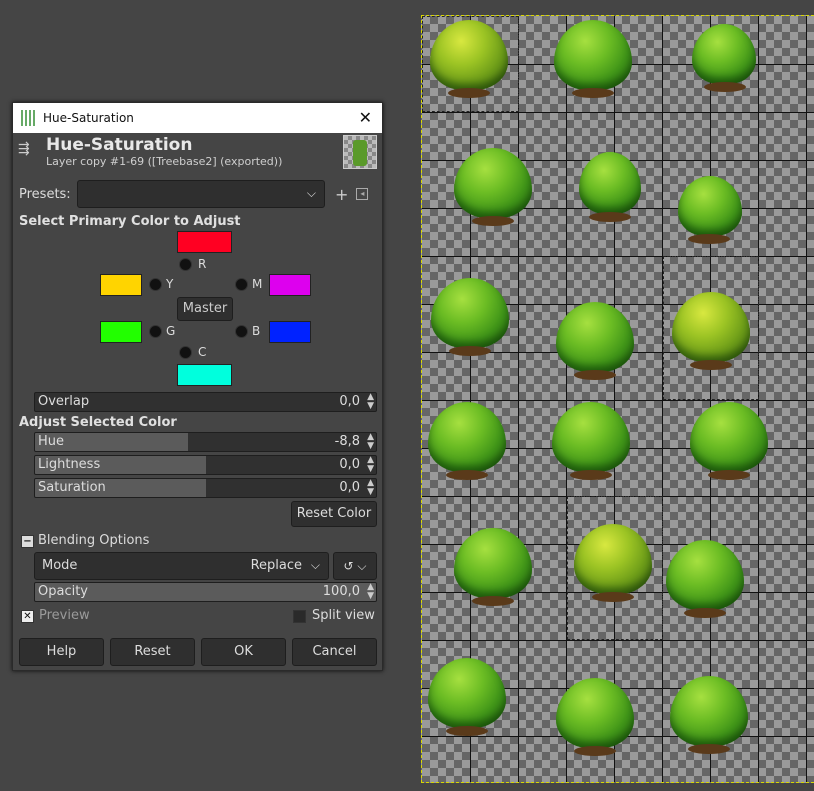  I want to click on radio-magenta-label: M, so click(257, 284).